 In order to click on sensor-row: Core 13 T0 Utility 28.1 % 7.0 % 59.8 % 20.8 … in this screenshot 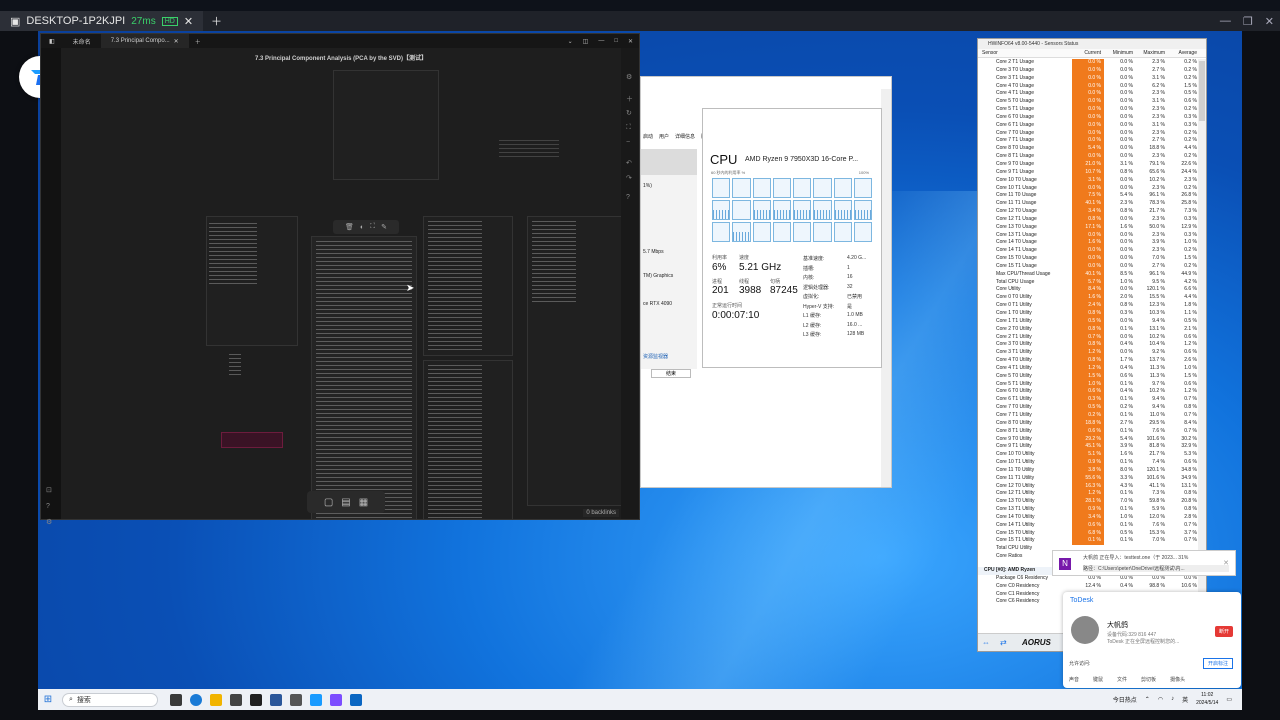, I will do `click(1088, 502)`.